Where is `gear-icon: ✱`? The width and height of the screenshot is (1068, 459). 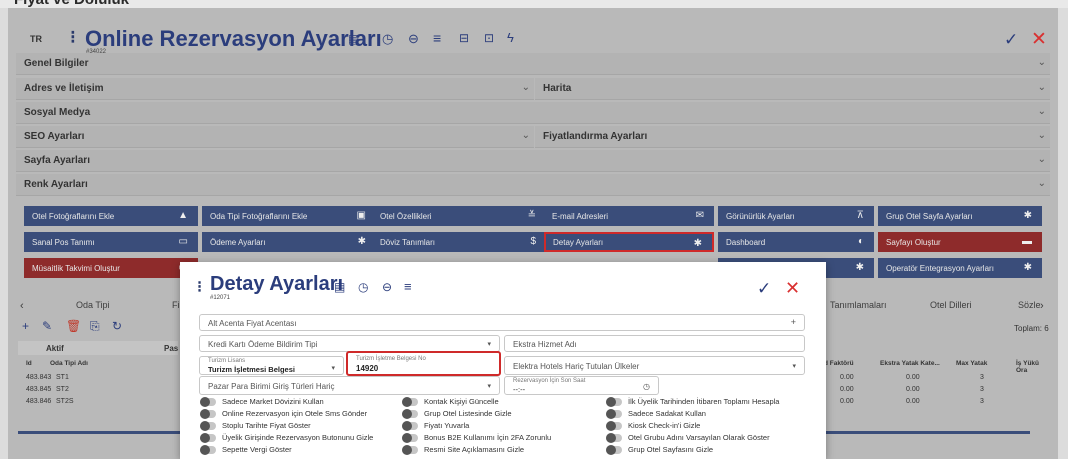 gear-icon: ✱ is located at coordinates (1027, 215).